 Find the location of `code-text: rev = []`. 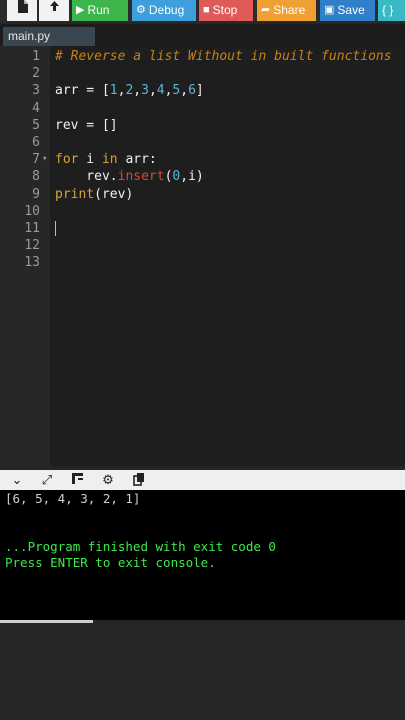

code-text: rev = [] is located at coordinates (86, 125).